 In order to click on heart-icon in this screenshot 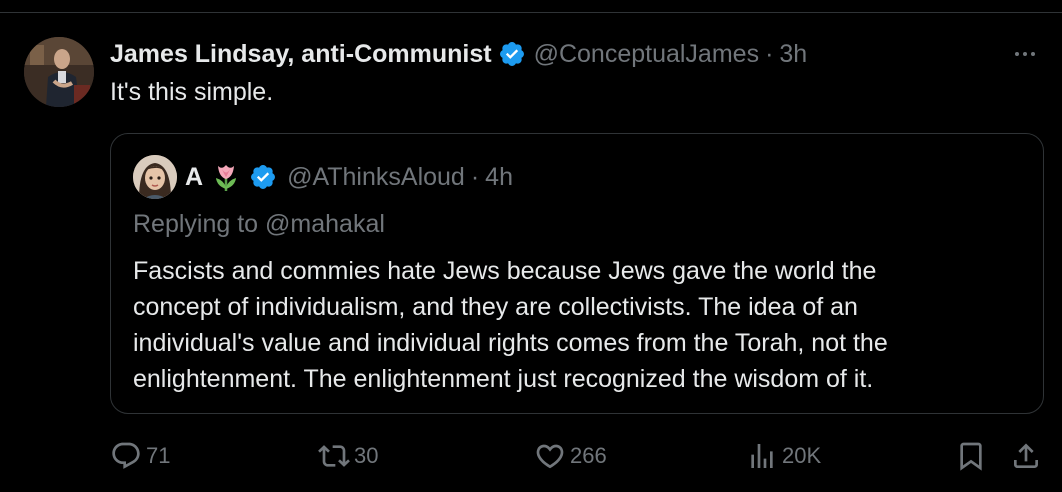, I will do `click(550, 456)`.